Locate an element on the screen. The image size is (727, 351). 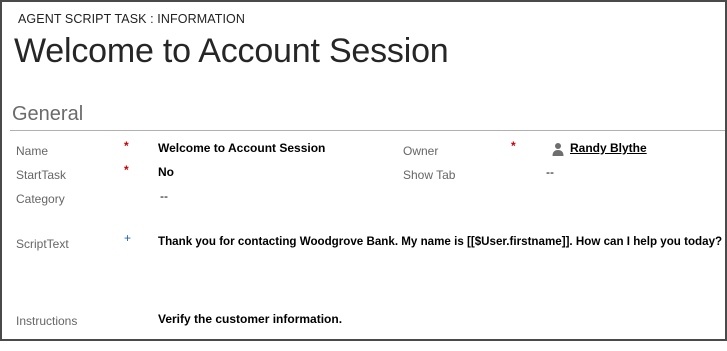
starttask-required-marker: * is located at coordinates (126, 170).